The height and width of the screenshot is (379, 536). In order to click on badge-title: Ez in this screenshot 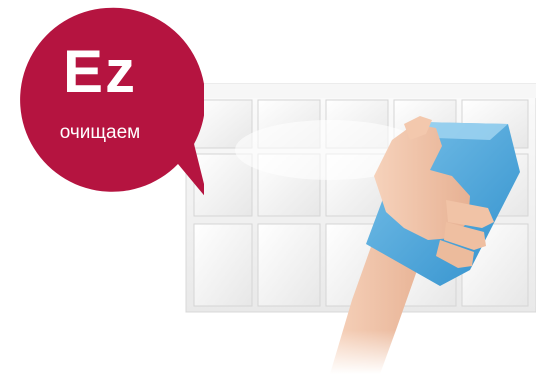, I will do `click(100, 71)`.